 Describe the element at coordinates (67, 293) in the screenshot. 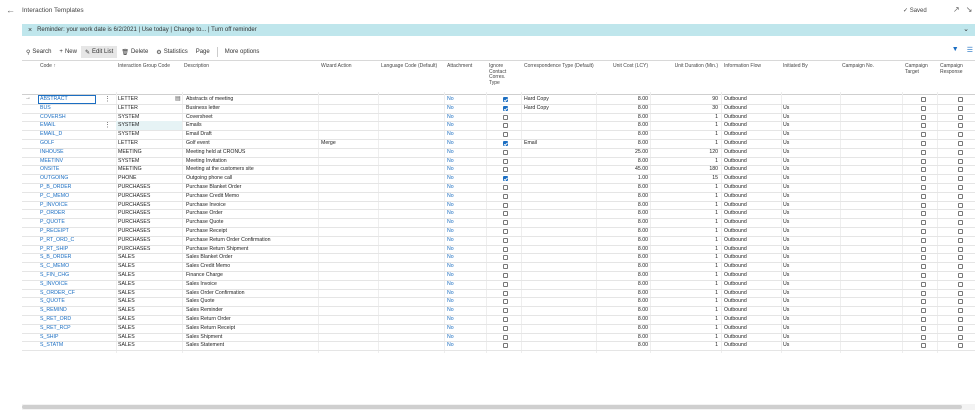

I see `cell-code: S_ORDER_CF` at that location.